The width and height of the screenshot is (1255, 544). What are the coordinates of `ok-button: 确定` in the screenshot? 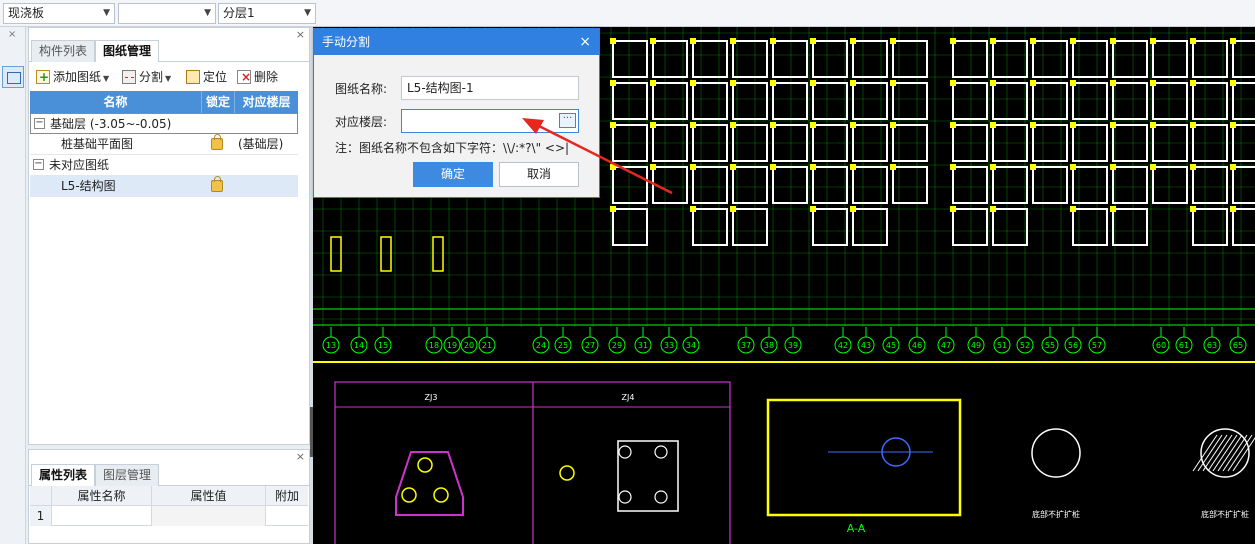 It's located at (453, 174).